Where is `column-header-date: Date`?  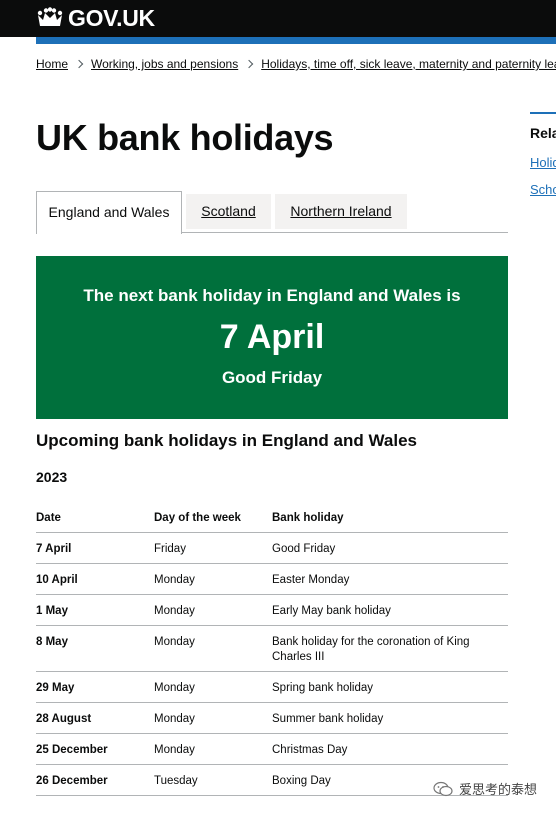 column-header-date: Date is located at coordinates (48, 518).